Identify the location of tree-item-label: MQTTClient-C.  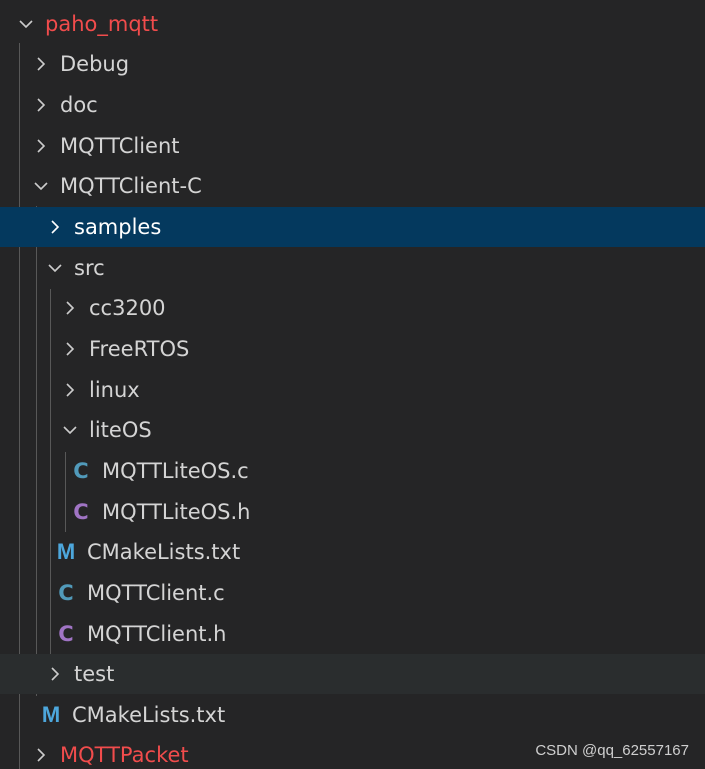
(131, 186).